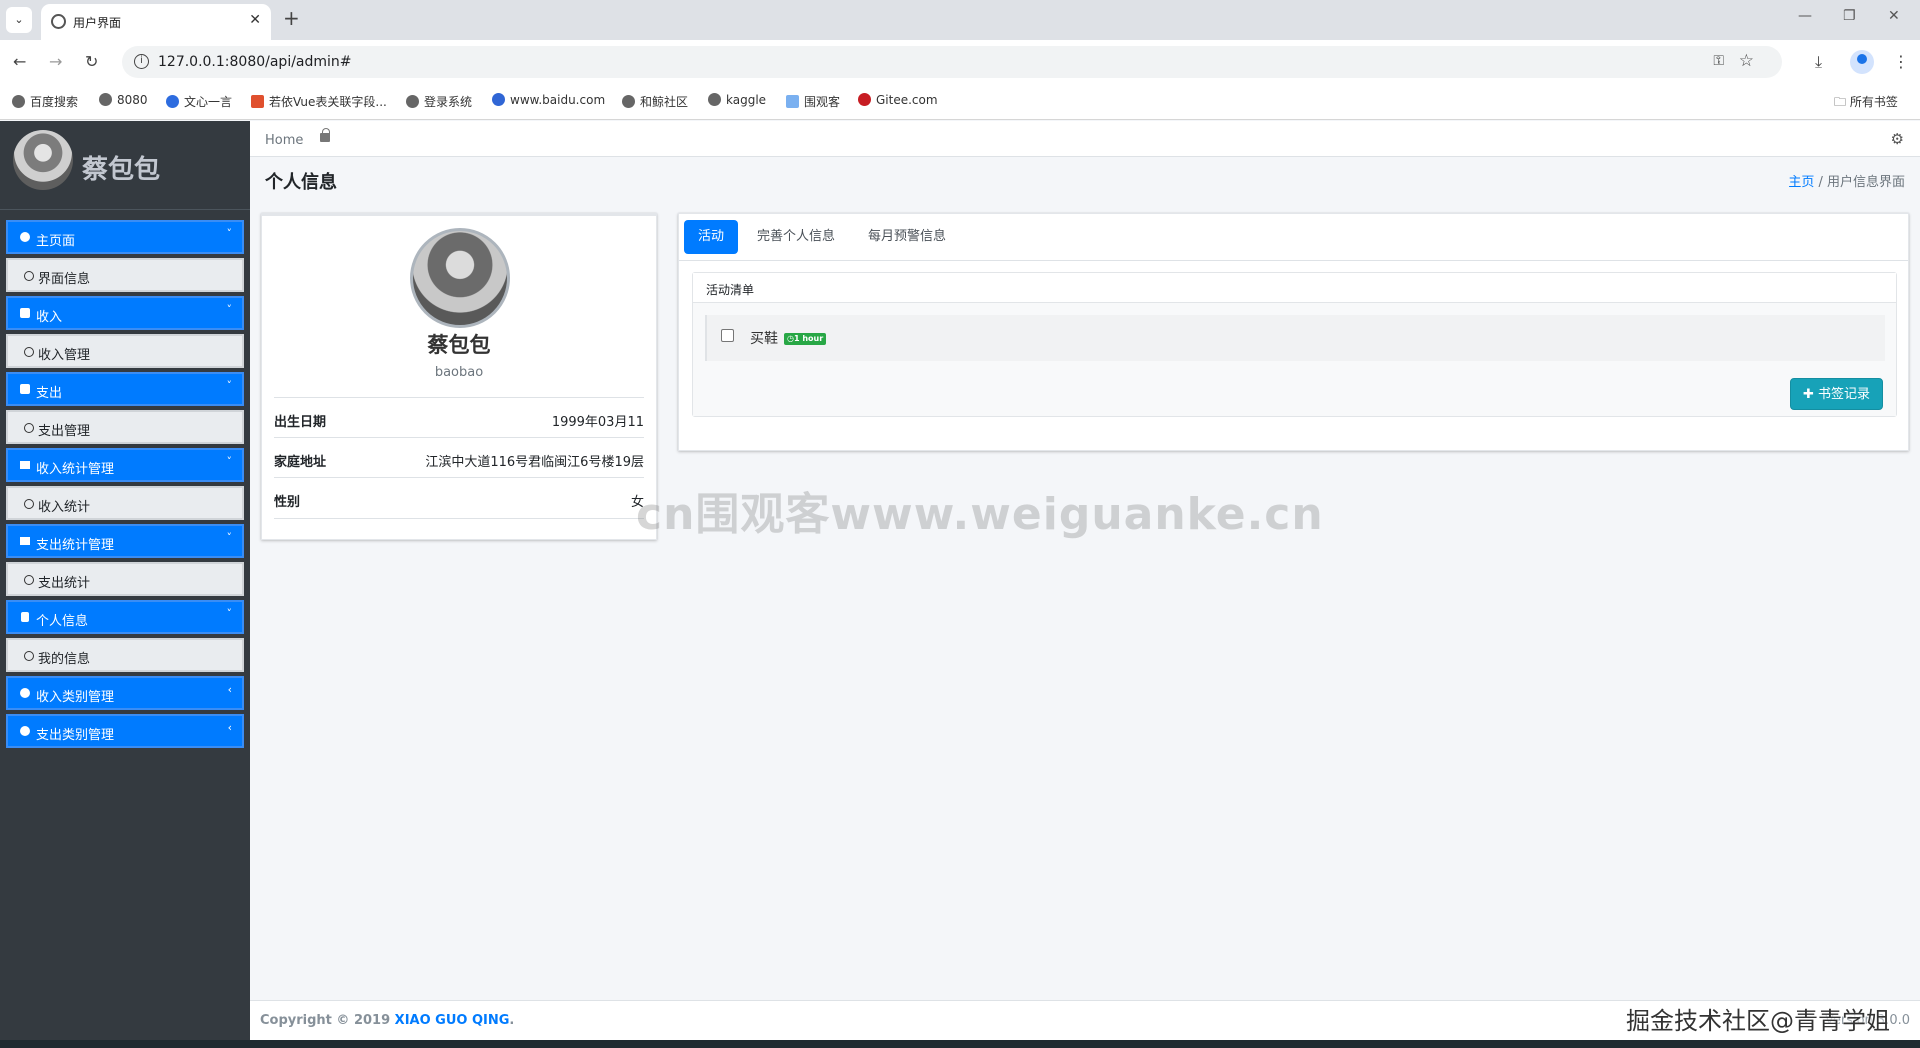  I want to click on close-icon: ✕, so click(255, 20).